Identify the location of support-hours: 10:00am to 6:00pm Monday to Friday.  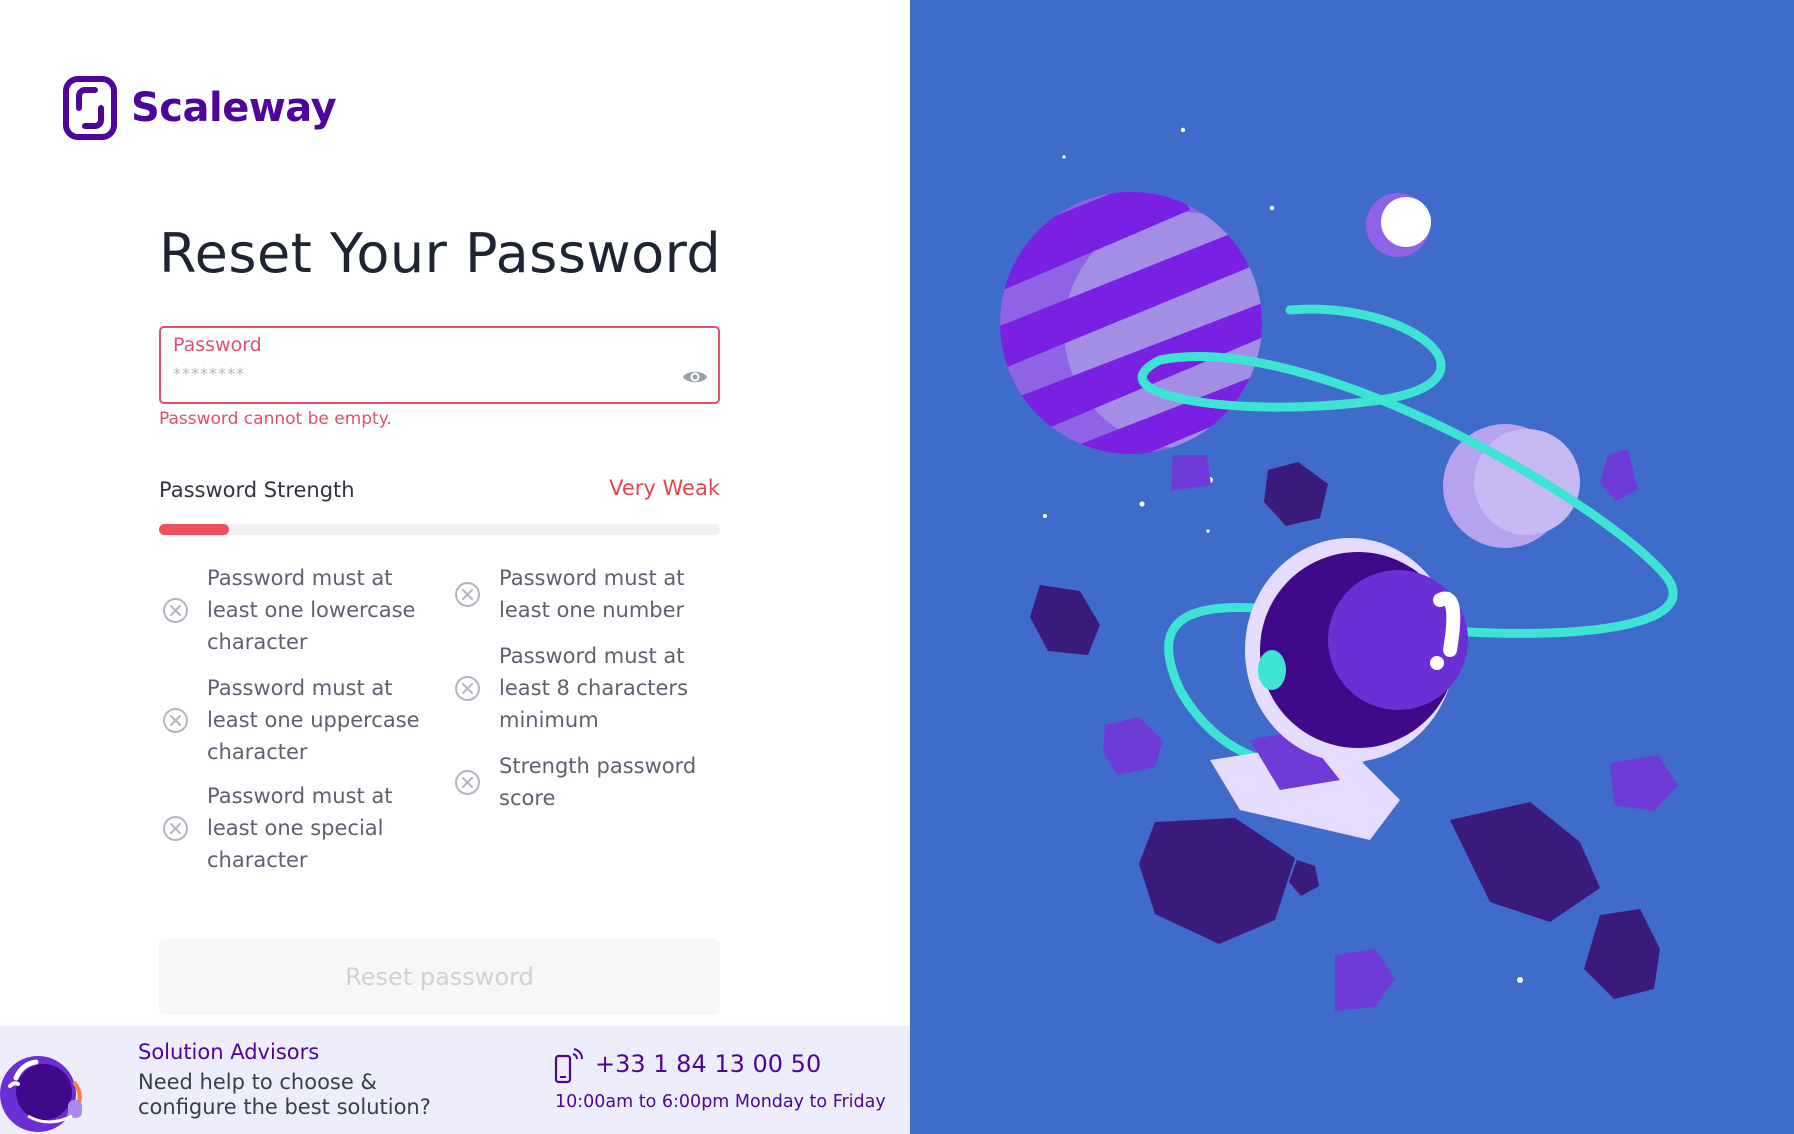
(720, 1102).